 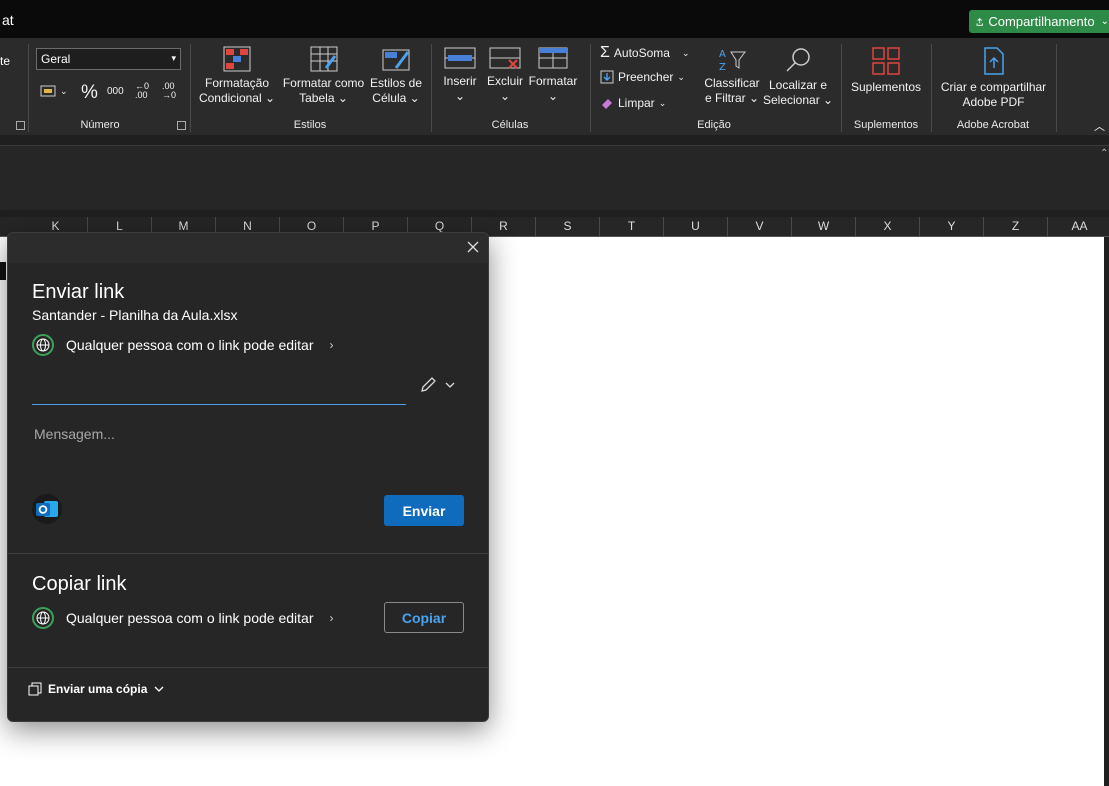 What do you see at coordinates (396, 90) in the screenshot?
I see `cell-styles-label: Estilos de Célula ⌄` at bounding box center [396, 90].